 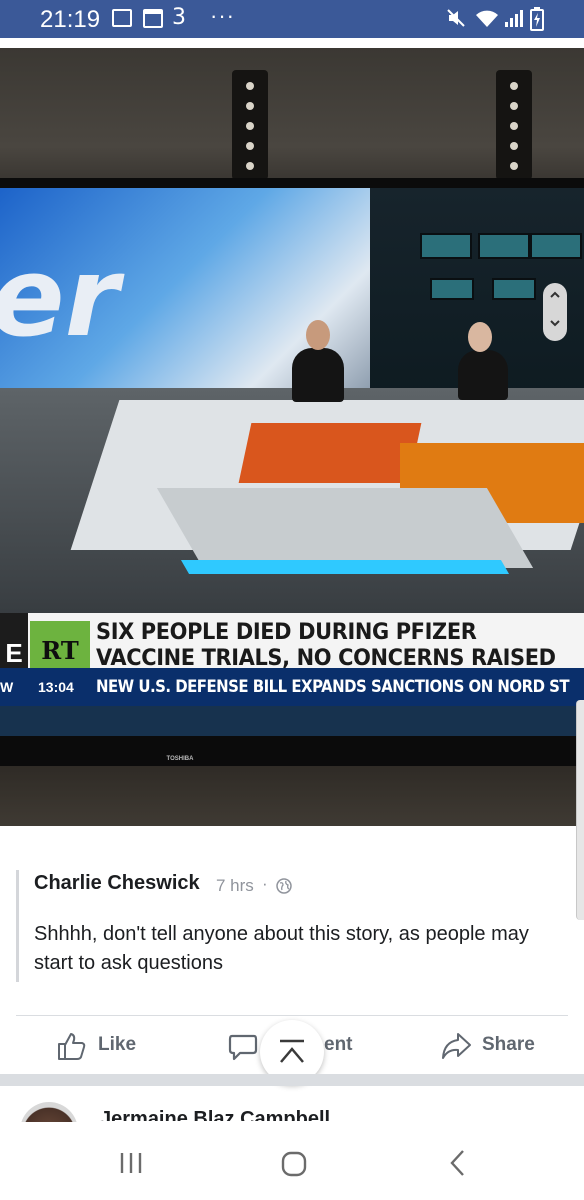 I want to click on chevron-up-icon, so click(x=555, y=295).